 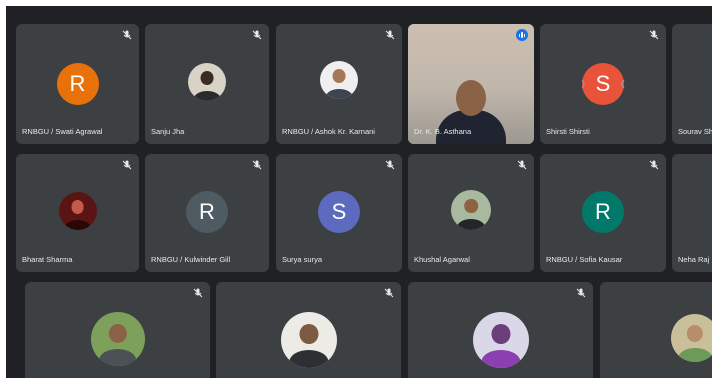 I want to click on participant-name: Shirsti Shirsti, so click(x=568, y=131).